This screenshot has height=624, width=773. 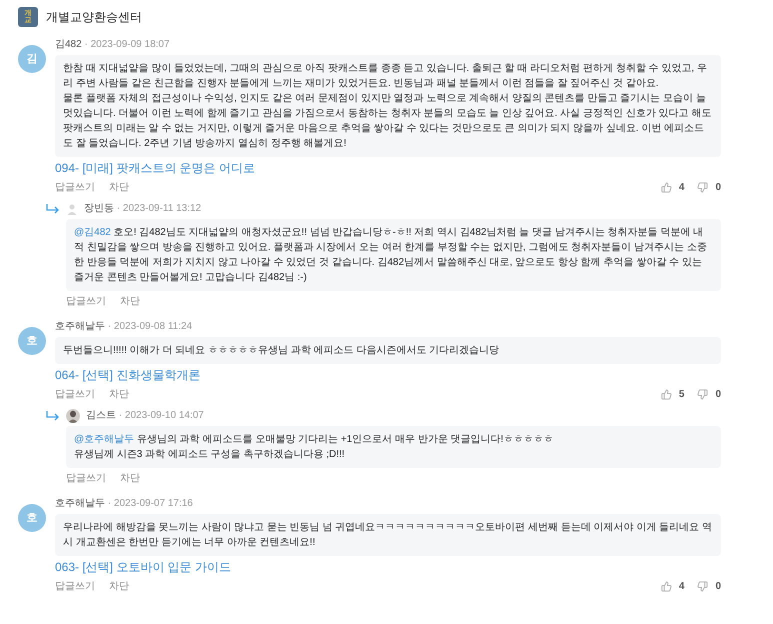 I want to click on comment-date: · 2023-09-07 17:16, so click(x=150, y=503).